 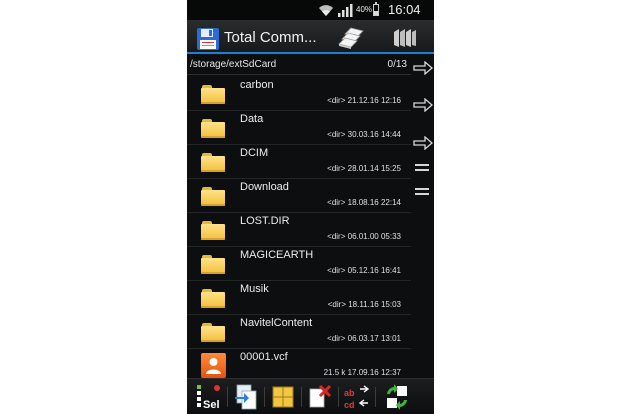 What do you see at coordinates (211, 405) in the screenshot?
I see `select-label: Sel` at bounding box center [211, 405].